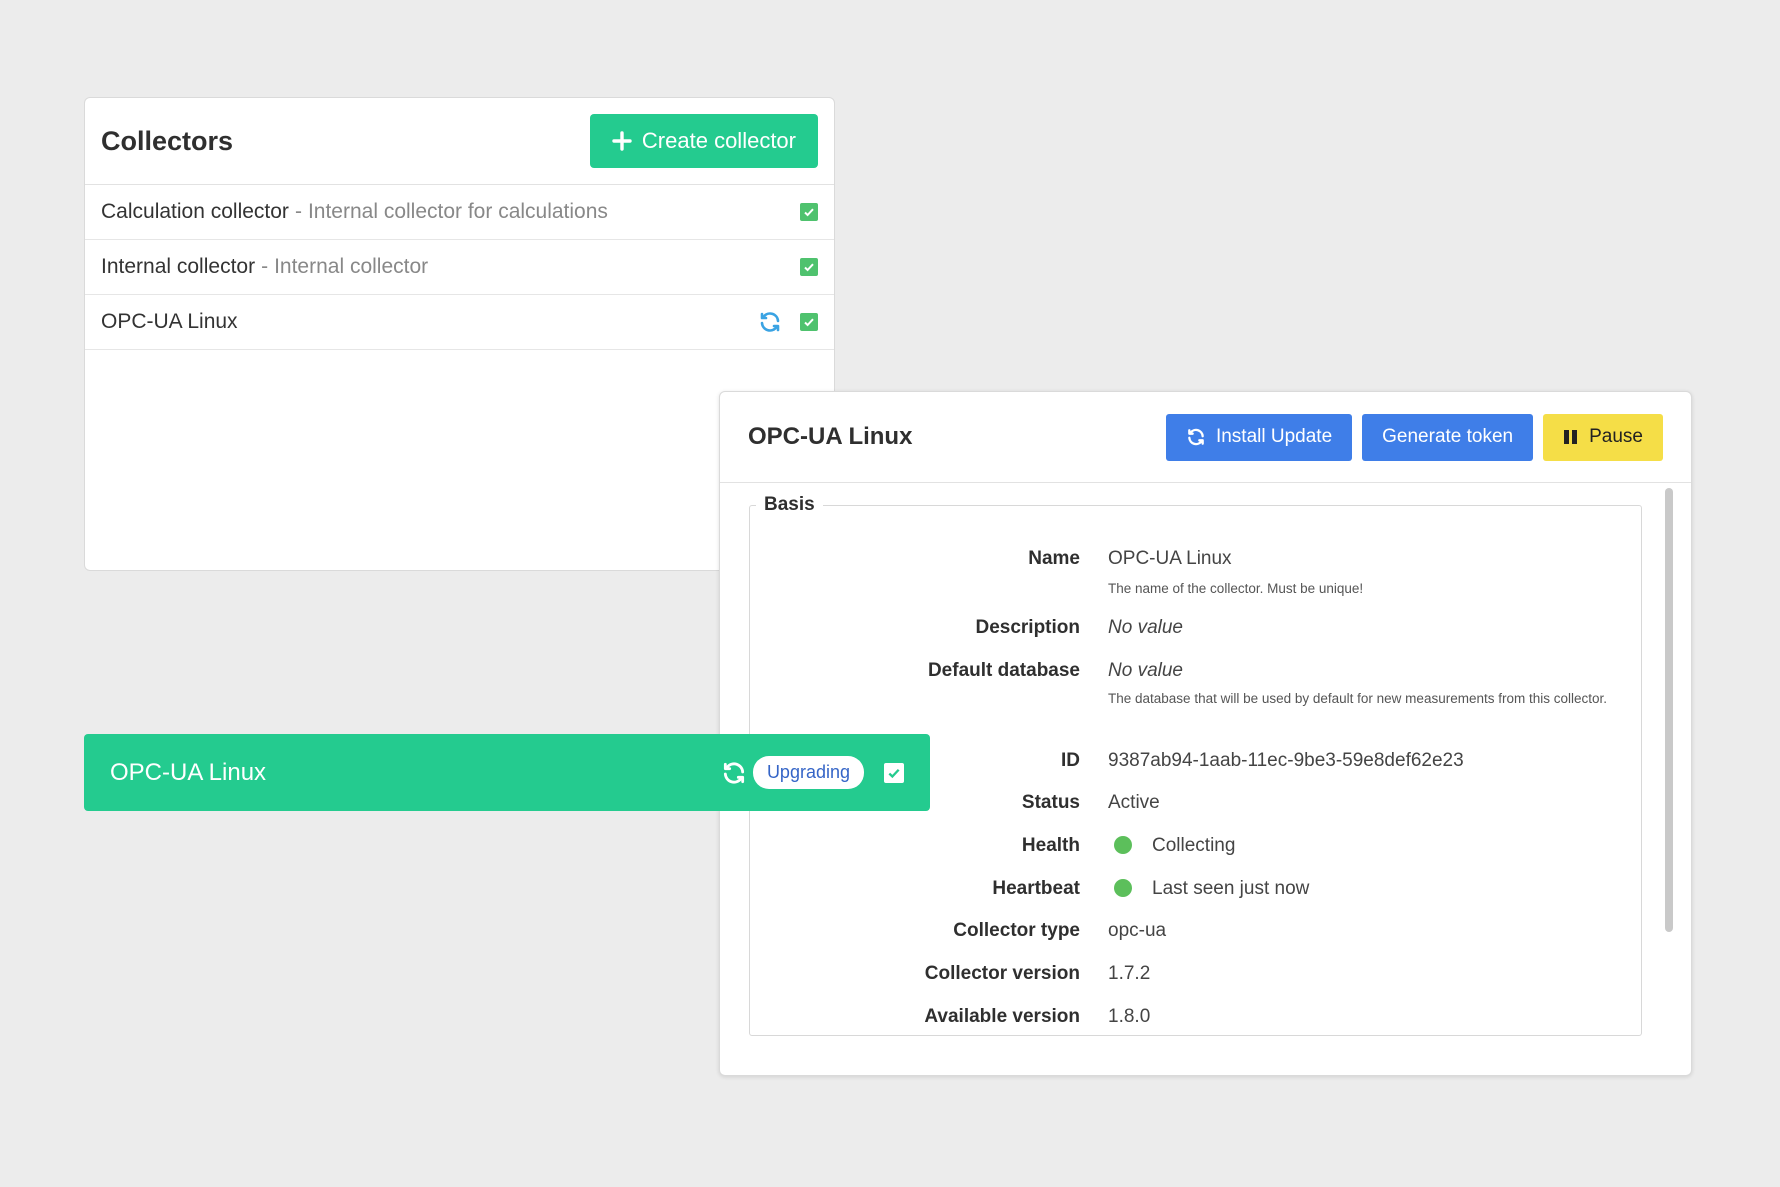  What do you see at coordinates (1669, 710) in the screenshot?
I see `scrollbar` at bounding box center [1669, 710].